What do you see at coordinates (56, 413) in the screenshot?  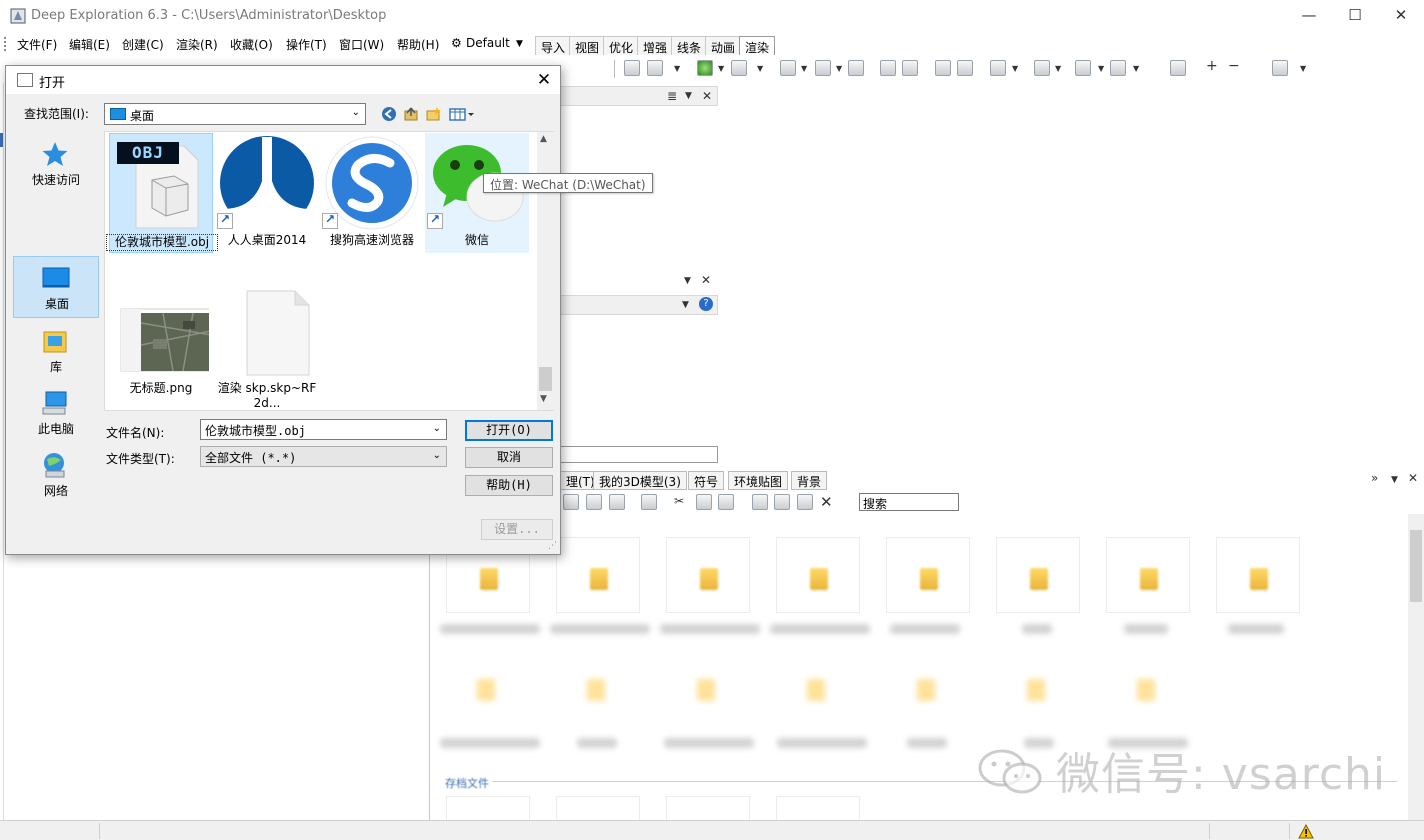 I see `place-this-pc: 此电脑` at bounding box center [56, 413].